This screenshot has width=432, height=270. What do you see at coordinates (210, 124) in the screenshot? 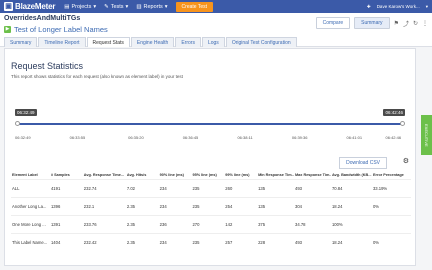
I see `slider-track` at bounding box center [210, 124].